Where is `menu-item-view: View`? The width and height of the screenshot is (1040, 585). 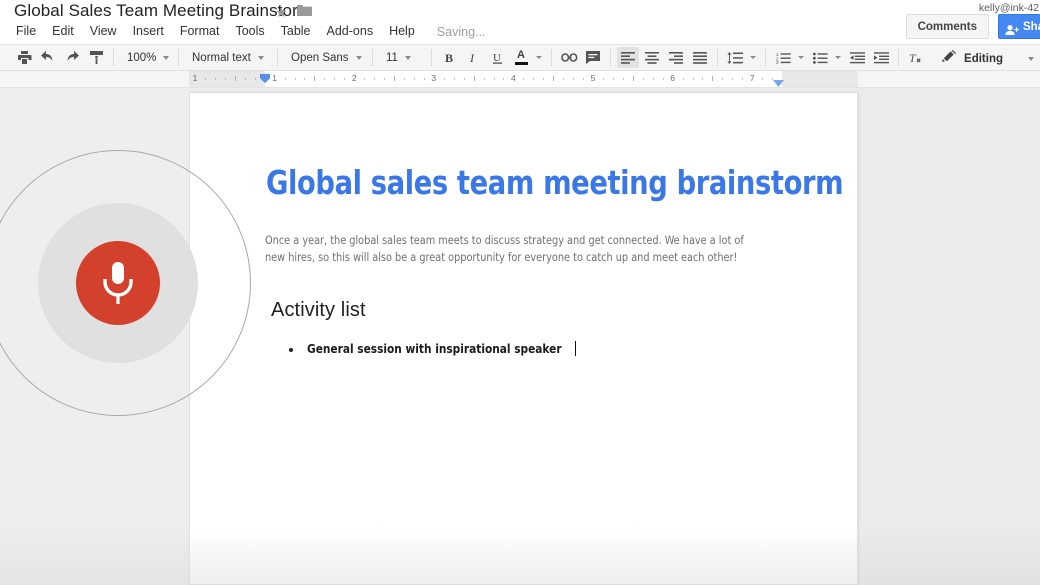 menu-item-view: View is located at coordinates (103, 31).